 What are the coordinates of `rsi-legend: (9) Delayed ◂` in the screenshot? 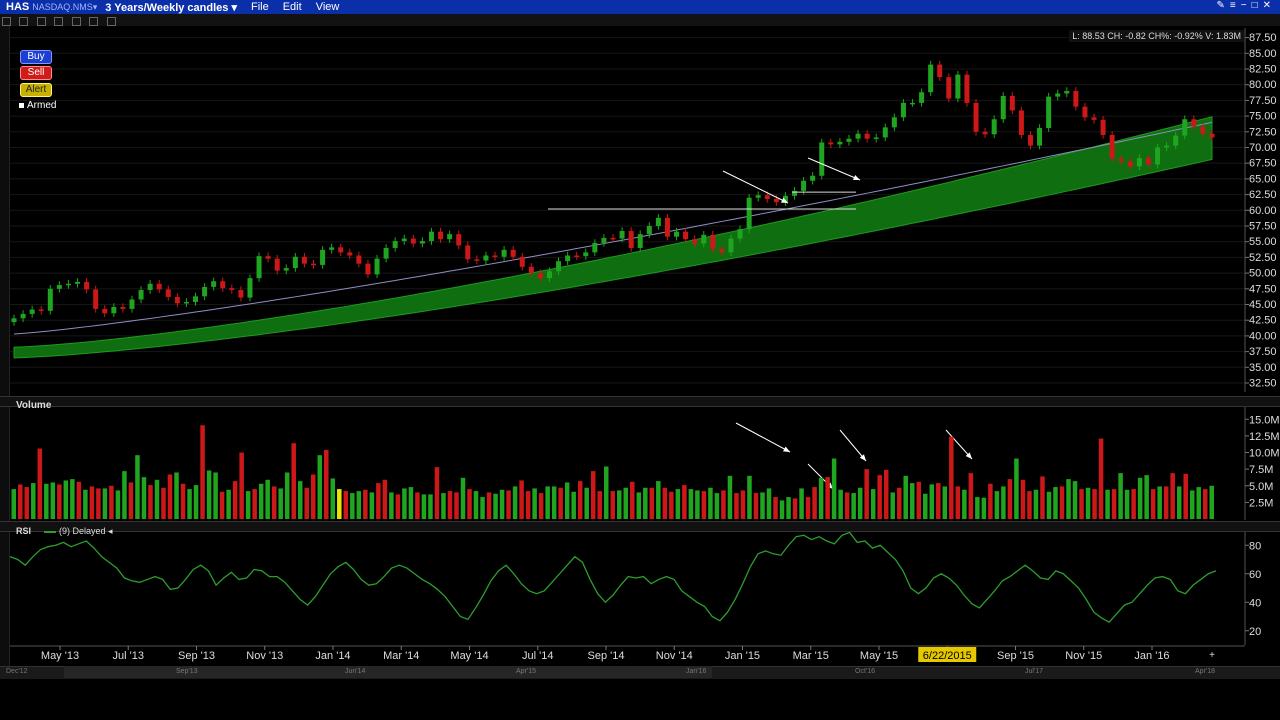 It's located at (78, 531).